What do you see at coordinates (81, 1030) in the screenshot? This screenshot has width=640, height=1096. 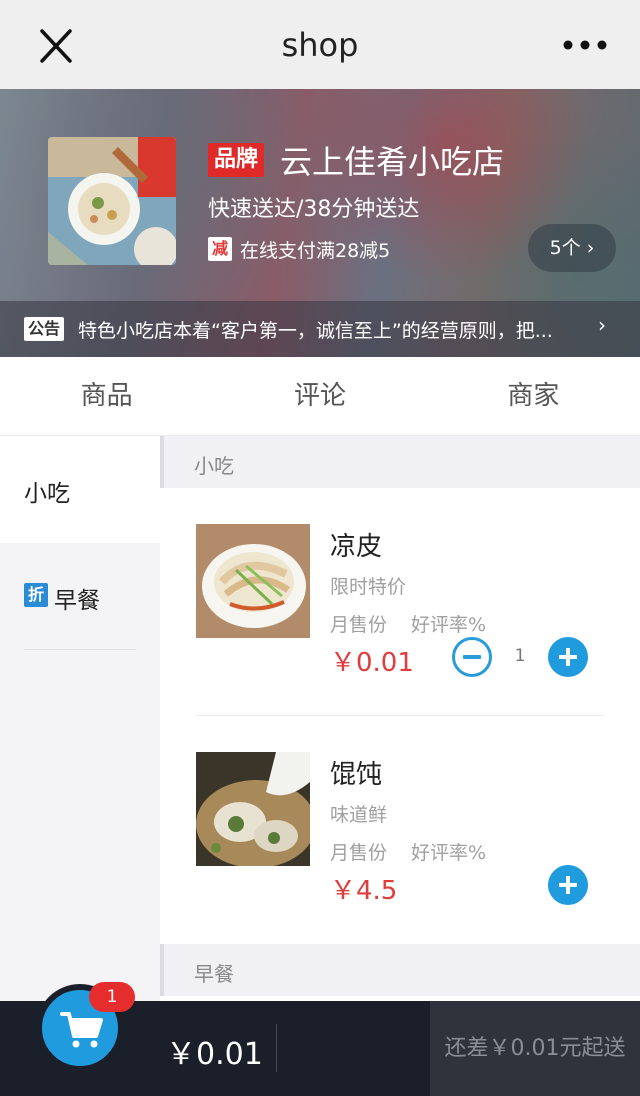 I see `cart-icon` at bounding box center [81, 1030].